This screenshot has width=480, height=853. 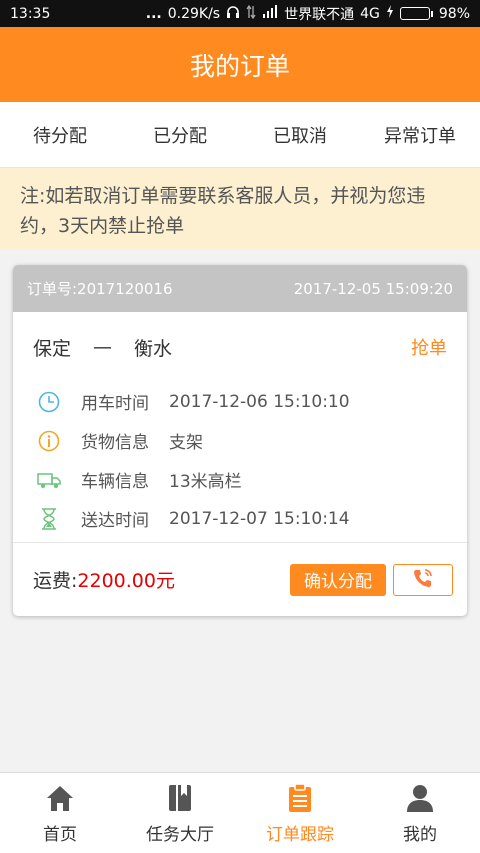 I want to click on user-icon, so click(x=420, y=798).